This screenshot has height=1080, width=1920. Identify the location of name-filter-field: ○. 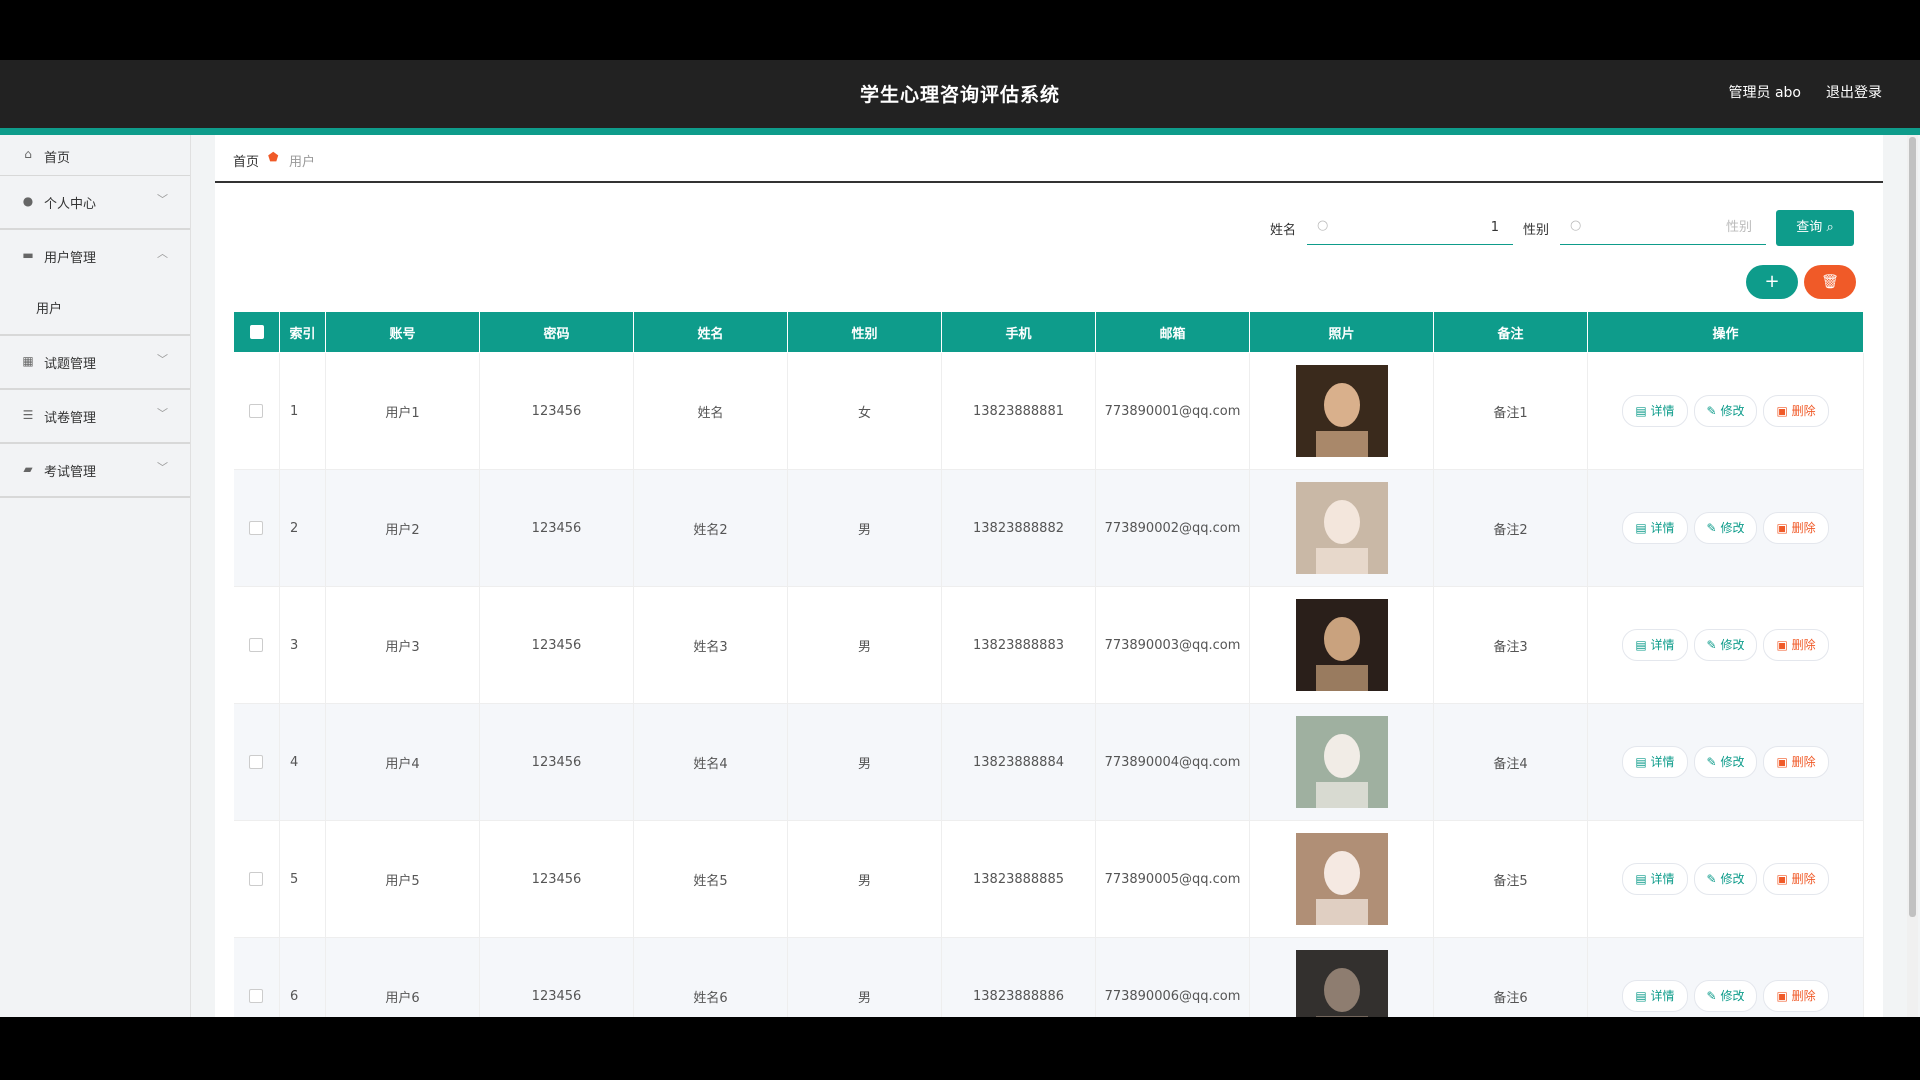
(1410, 227).